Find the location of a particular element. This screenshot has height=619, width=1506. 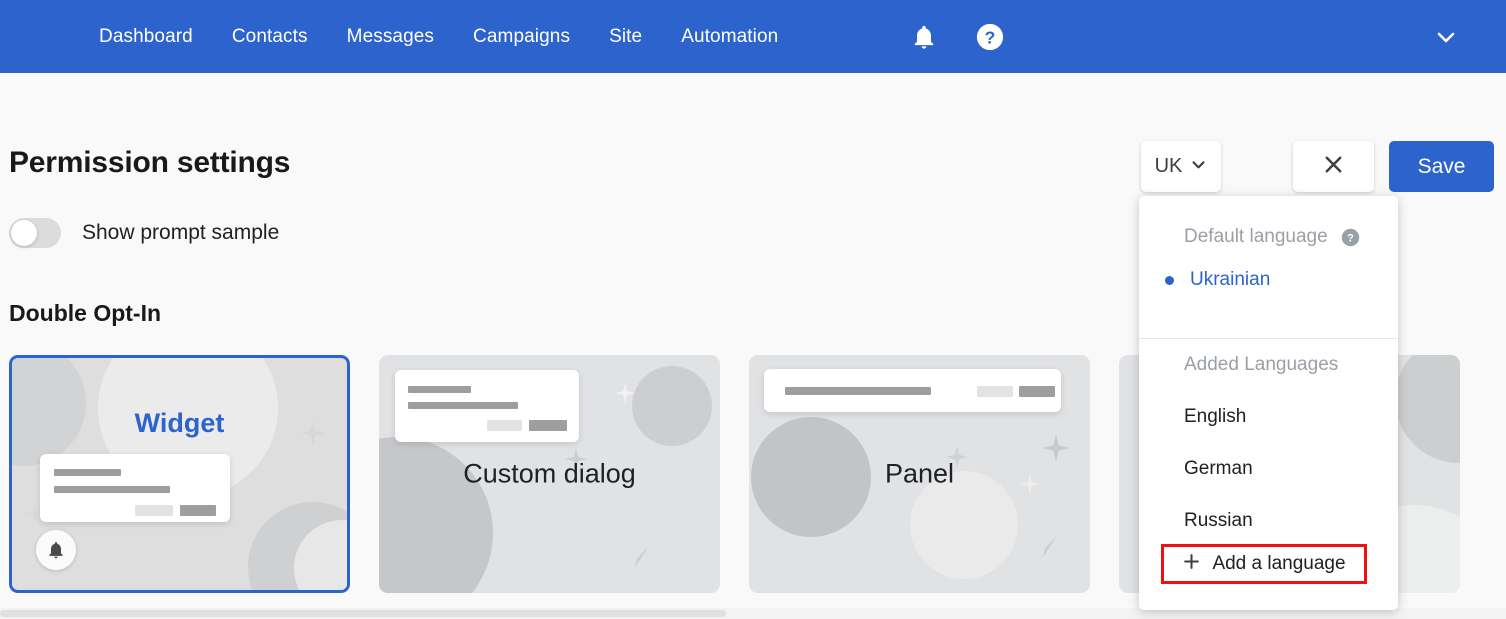

plus-icon is located at coordinates (1191, 564).